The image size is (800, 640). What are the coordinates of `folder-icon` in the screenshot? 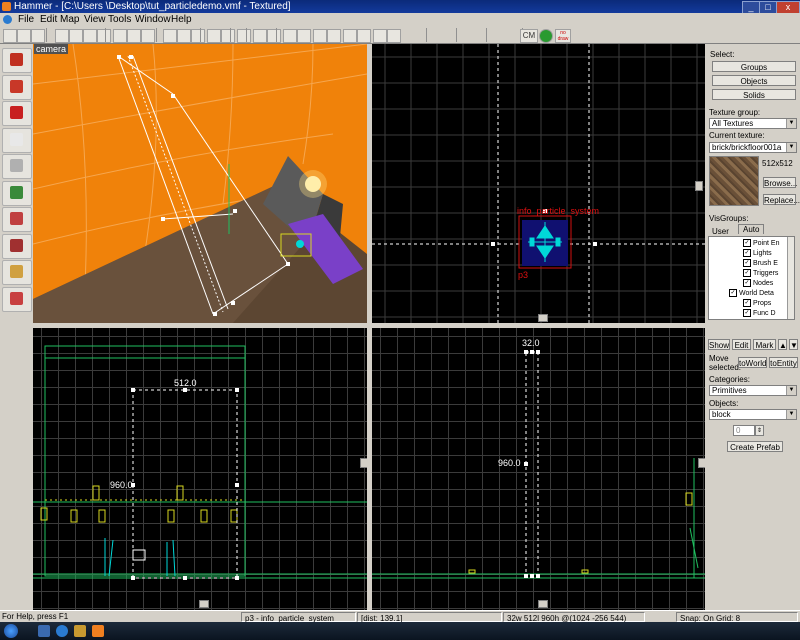 It's located at (80, 631).